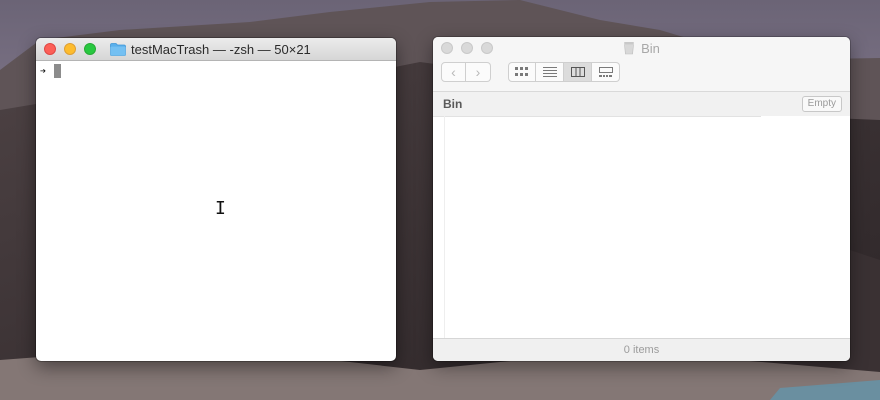 The image size is (880, 400). What do you see at coordinates (58, 71) in the screenshot?
I see `text-cursor` at bounding box center [58, 71].